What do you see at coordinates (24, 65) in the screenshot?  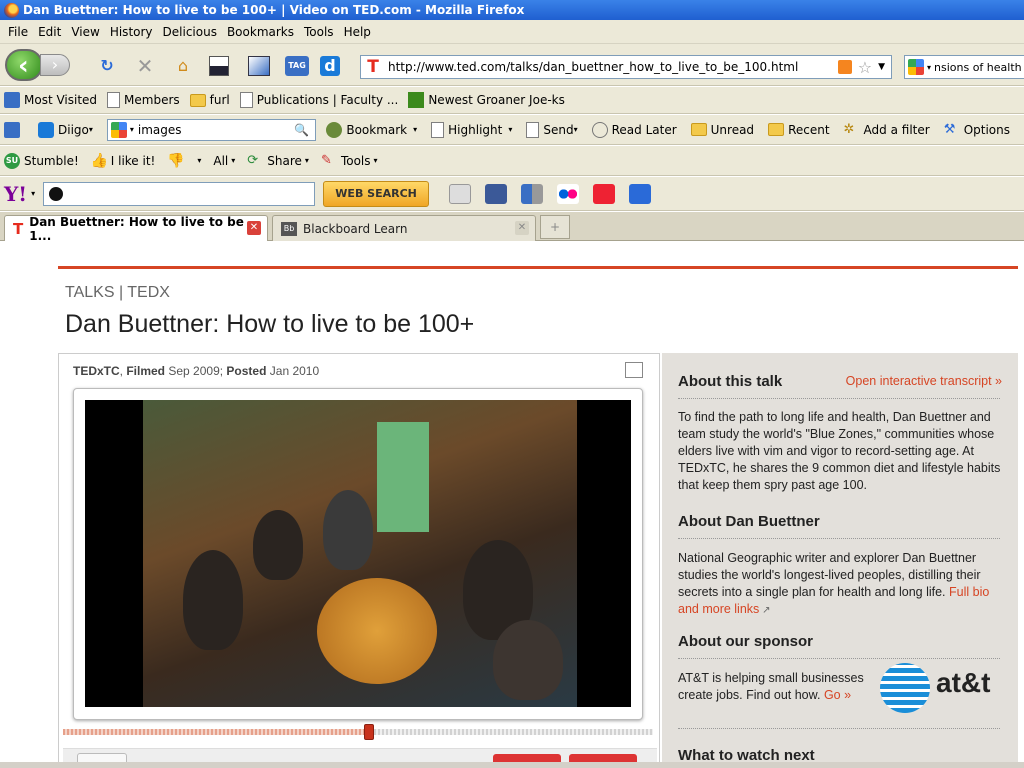 I see `back-button` at bounding box center [24, 65].